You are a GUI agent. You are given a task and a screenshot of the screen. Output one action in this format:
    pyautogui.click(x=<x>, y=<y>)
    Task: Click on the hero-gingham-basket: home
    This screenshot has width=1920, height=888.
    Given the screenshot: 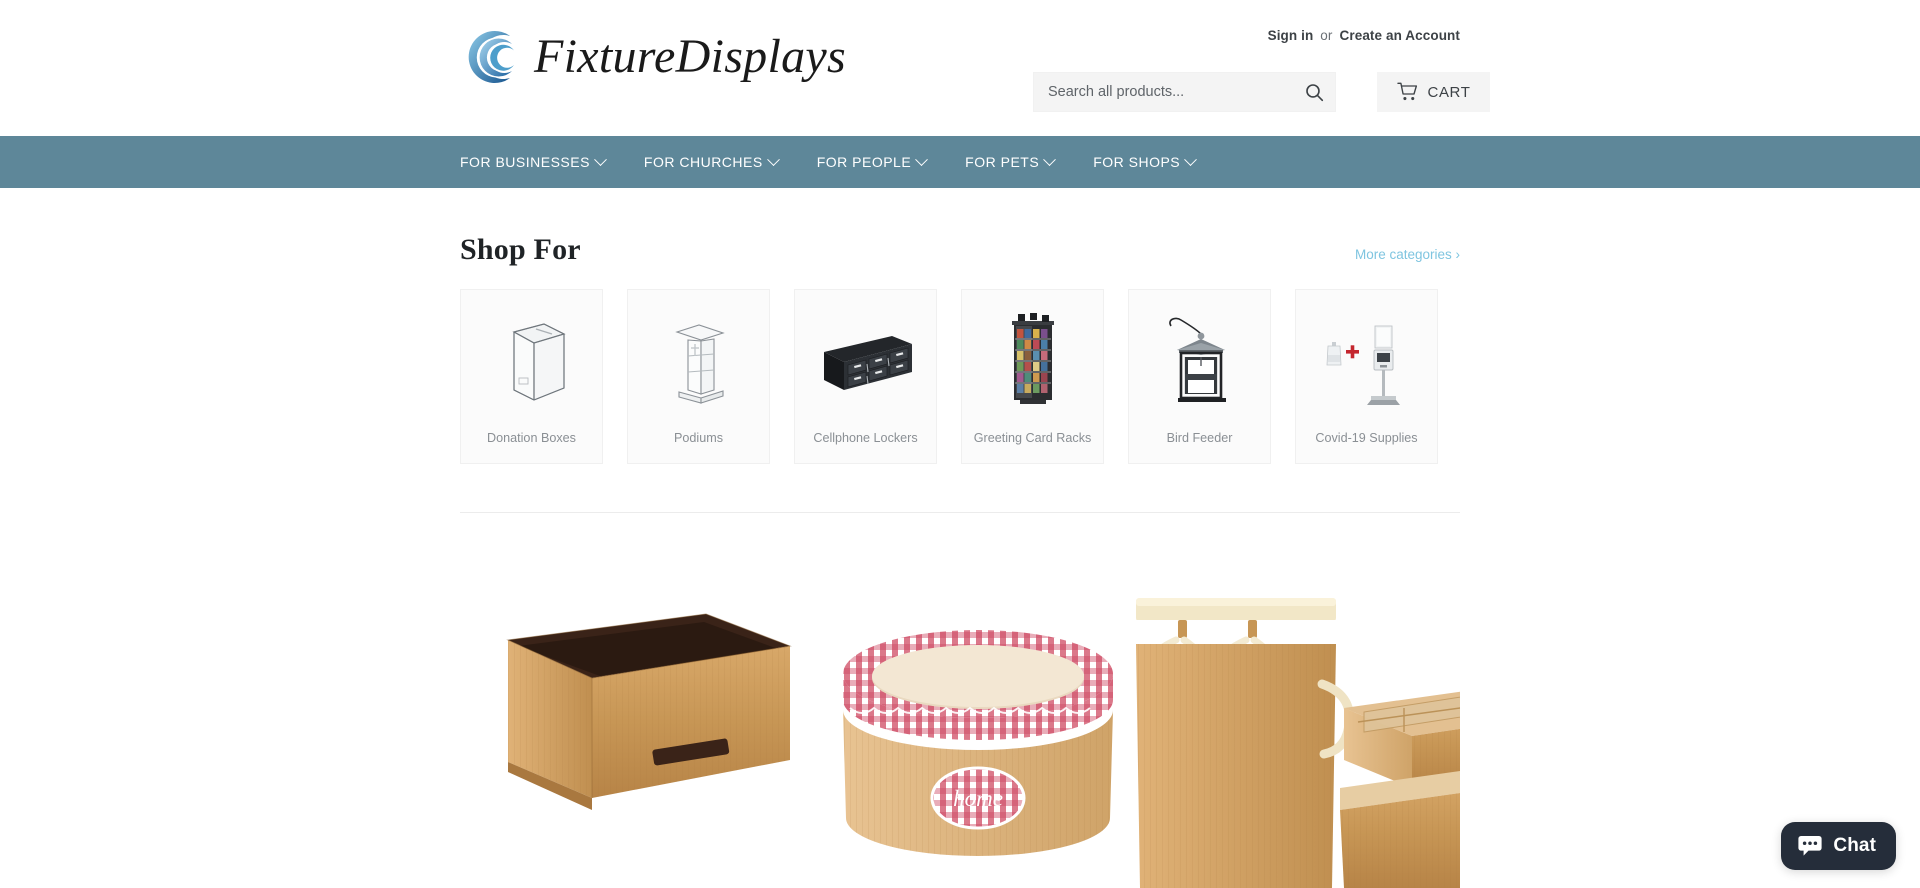 What is the action you would take?
    pyautogui.click(x=978, y=743)
    